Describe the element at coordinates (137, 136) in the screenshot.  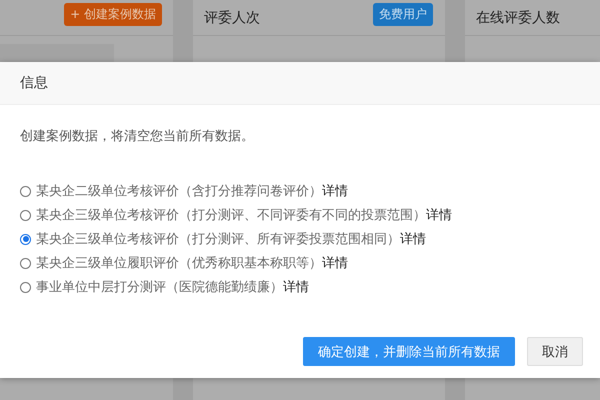
I see `dialog-message: 创建案例数据，将清空您当前所有数据。` at that location.